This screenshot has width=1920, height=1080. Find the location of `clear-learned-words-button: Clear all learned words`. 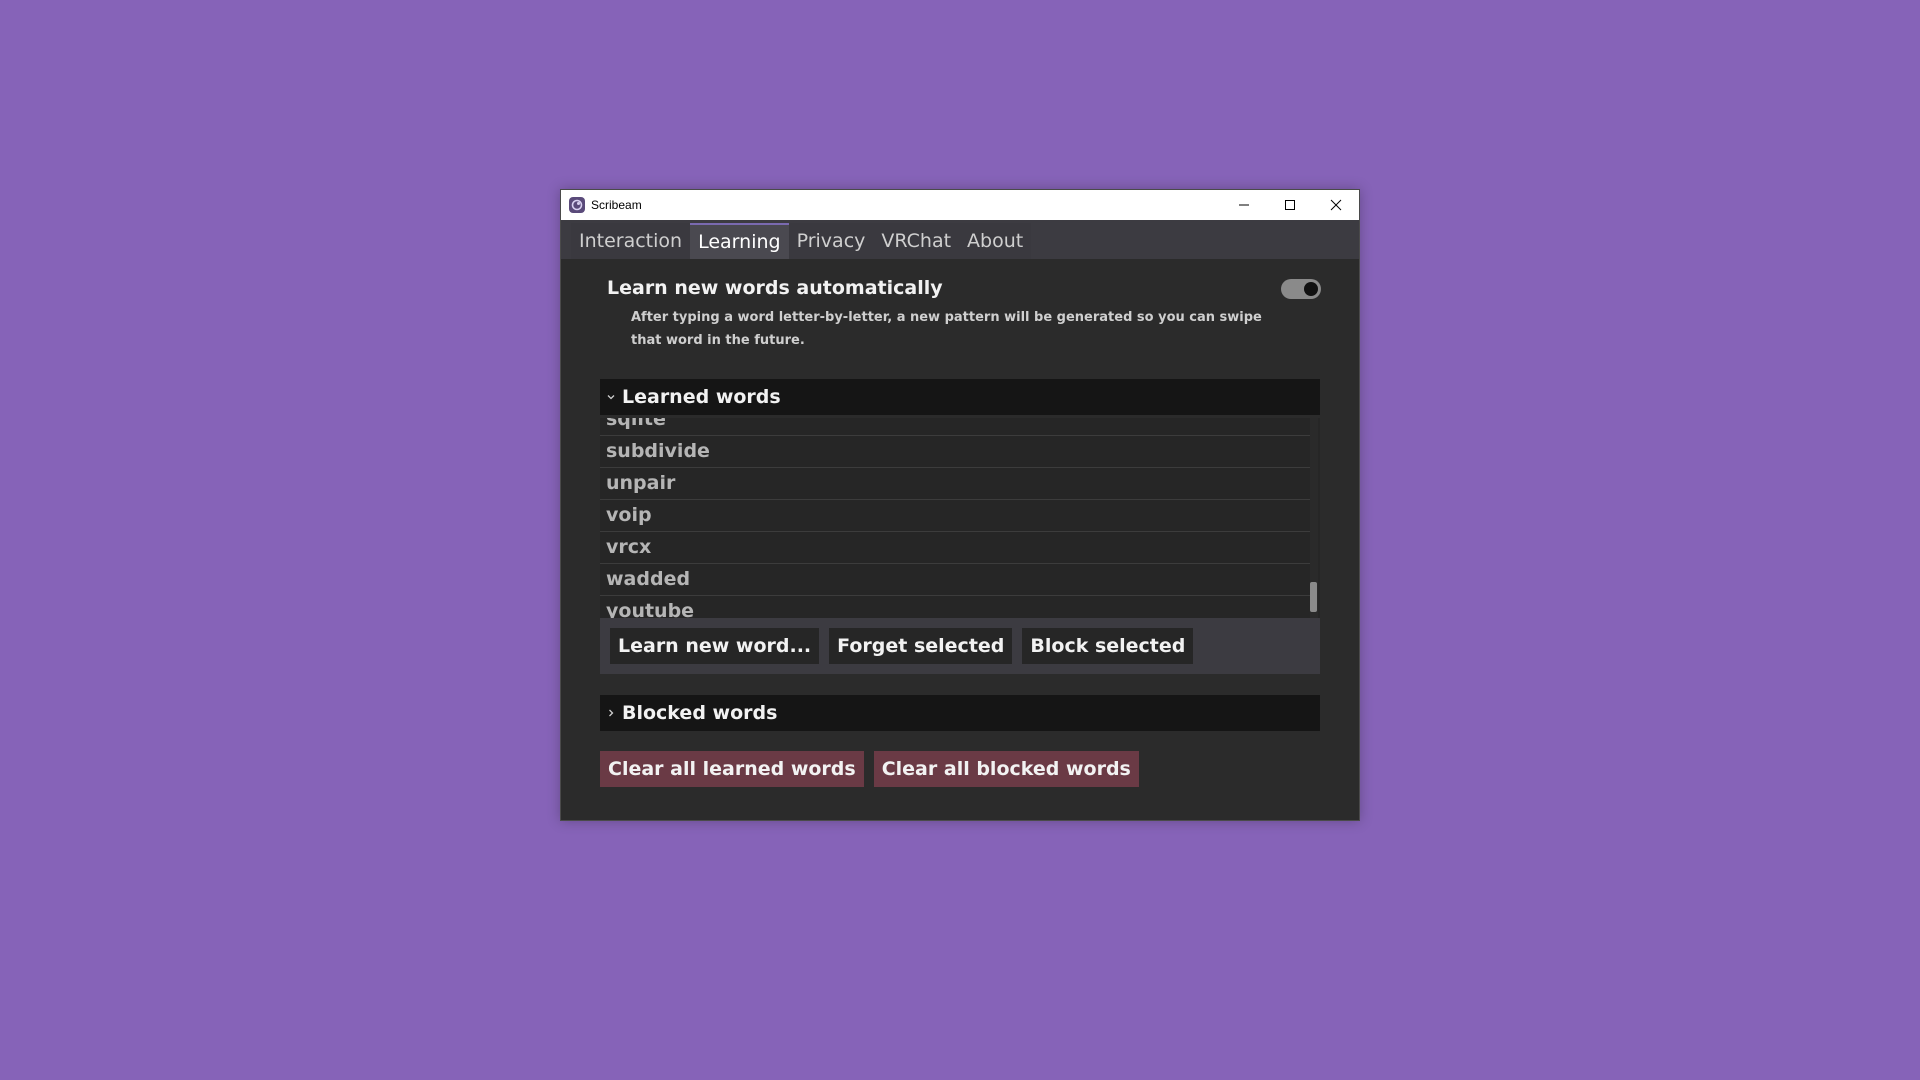

clear-learned-words-button: Clear all learned words is located at coordinates (732, 769).